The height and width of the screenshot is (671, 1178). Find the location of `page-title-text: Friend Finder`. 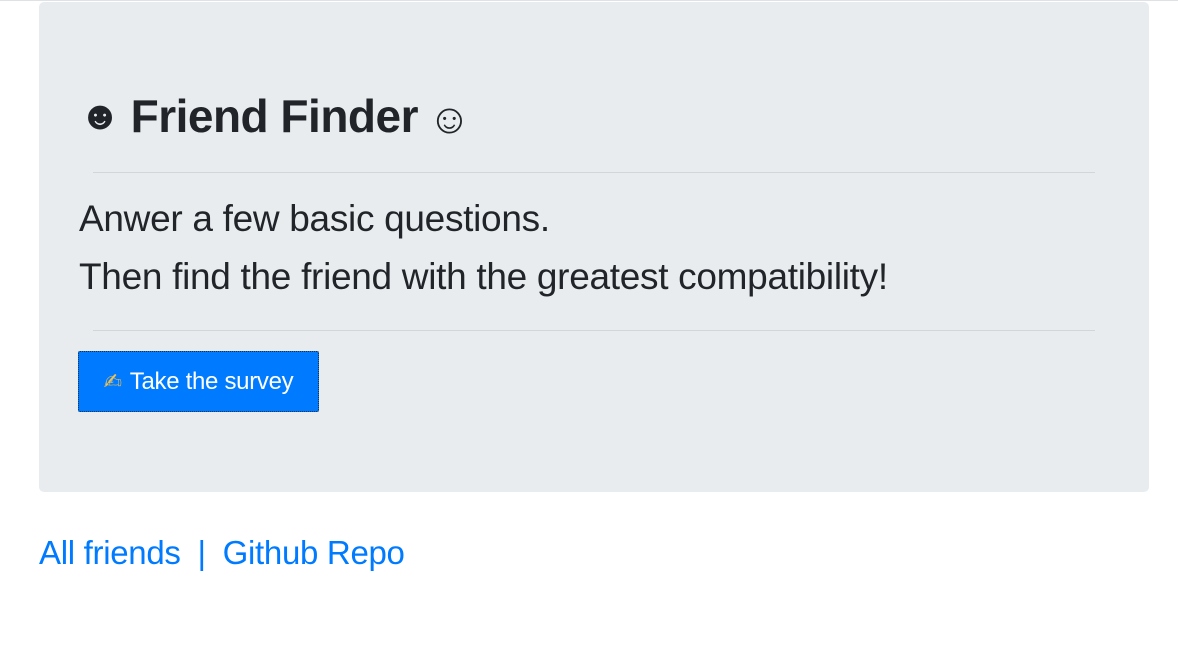

page-title-text: Friend Finder is located at coordinates (274, 116).